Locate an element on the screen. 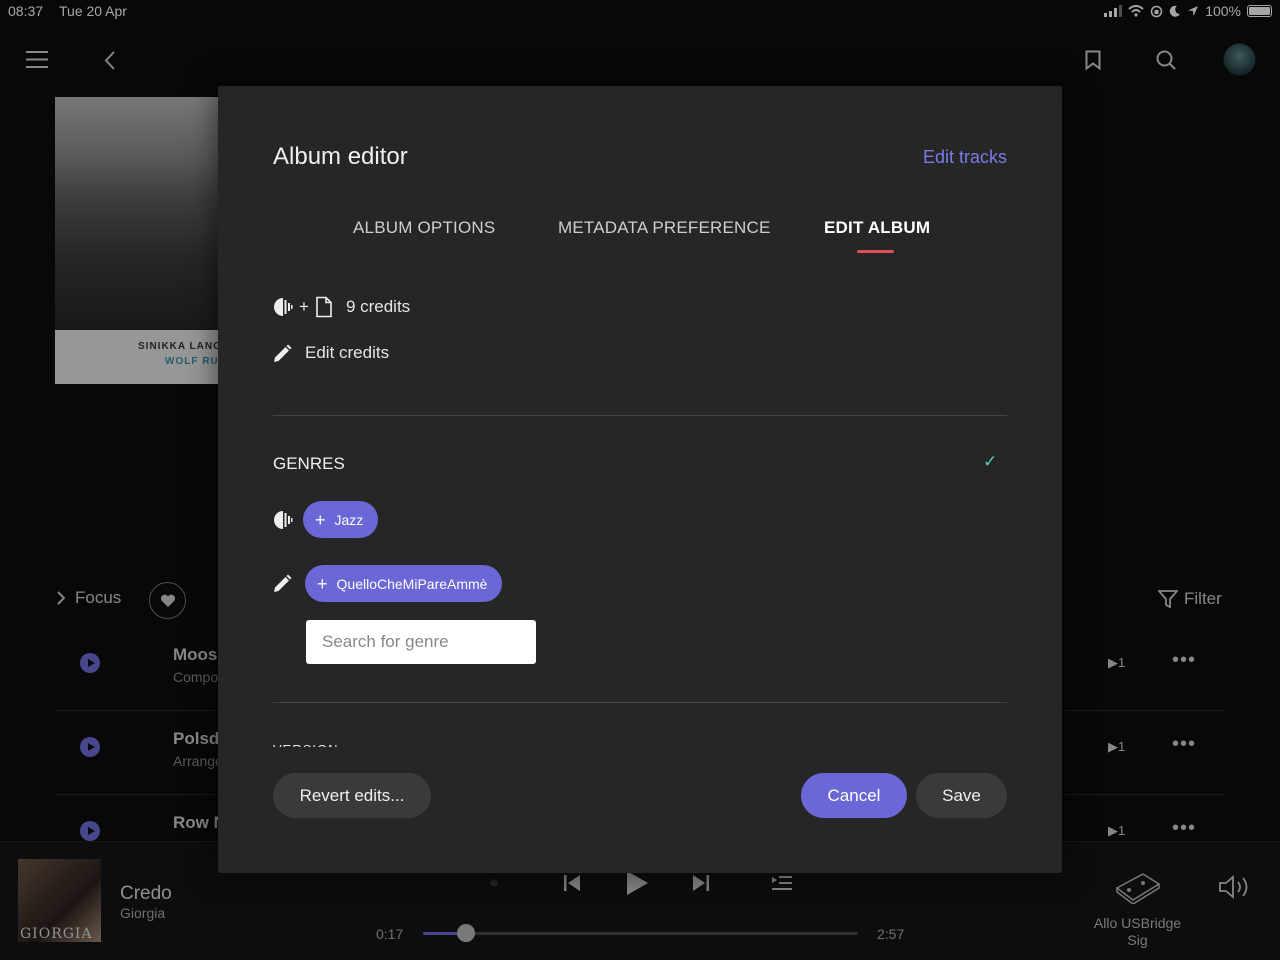 The image size is (1280, 960). genre-chip-user: + QuelloCheMiPareAmmè is located at coordinates (404, 583).